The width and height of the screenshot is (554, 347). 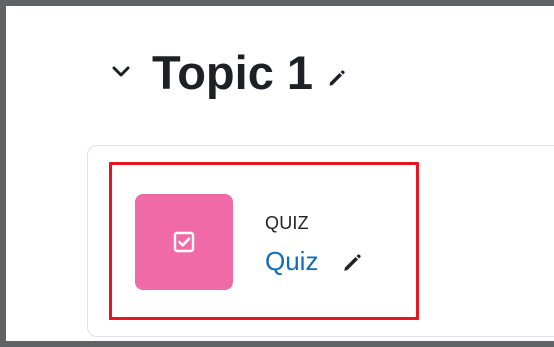 What do you see at coordinates (287, 223) in the screenshot?
I see `activity-type-label: QUIZ` at bounding box center [287, 223].